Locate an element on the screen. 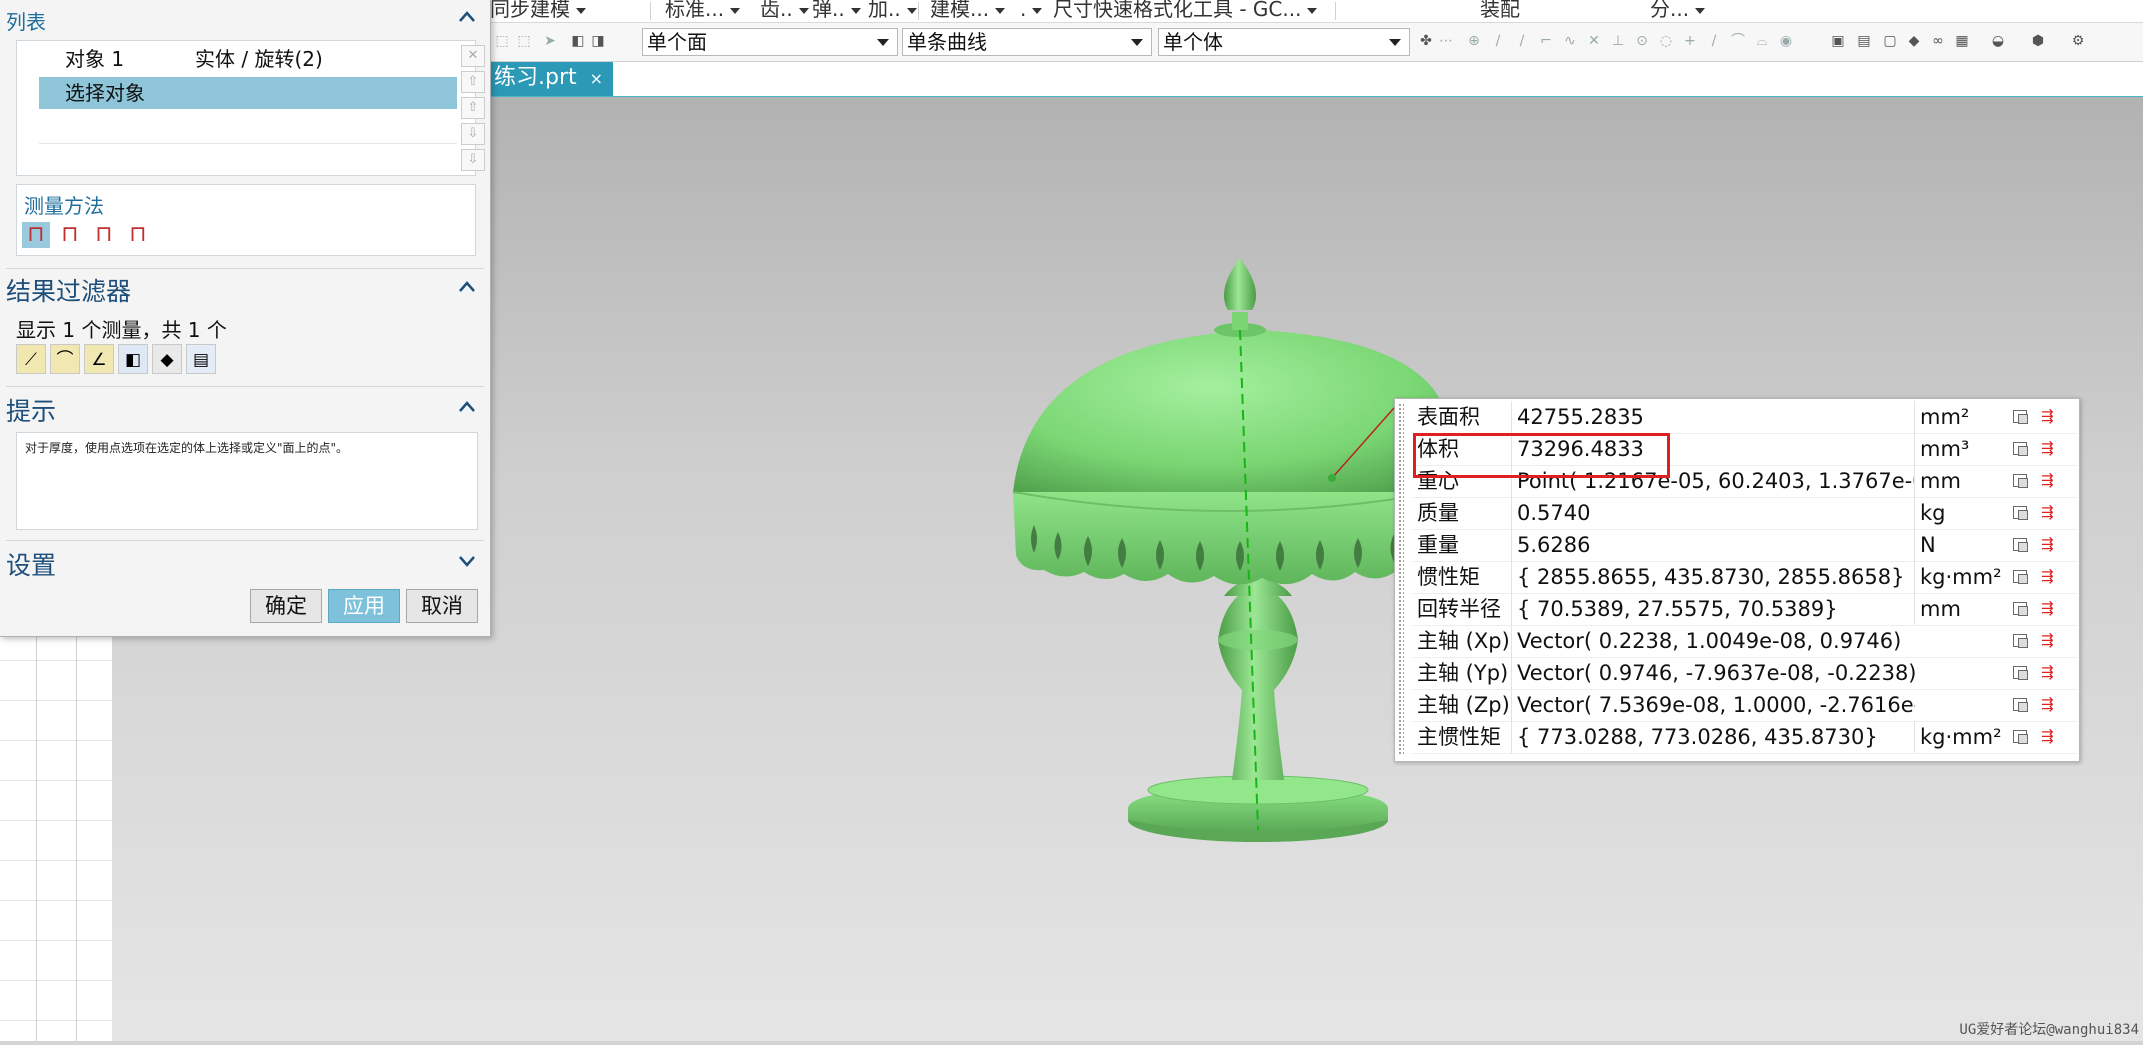  body-rule-dropdown: 单个体 is located at coordinates (1284, 42).